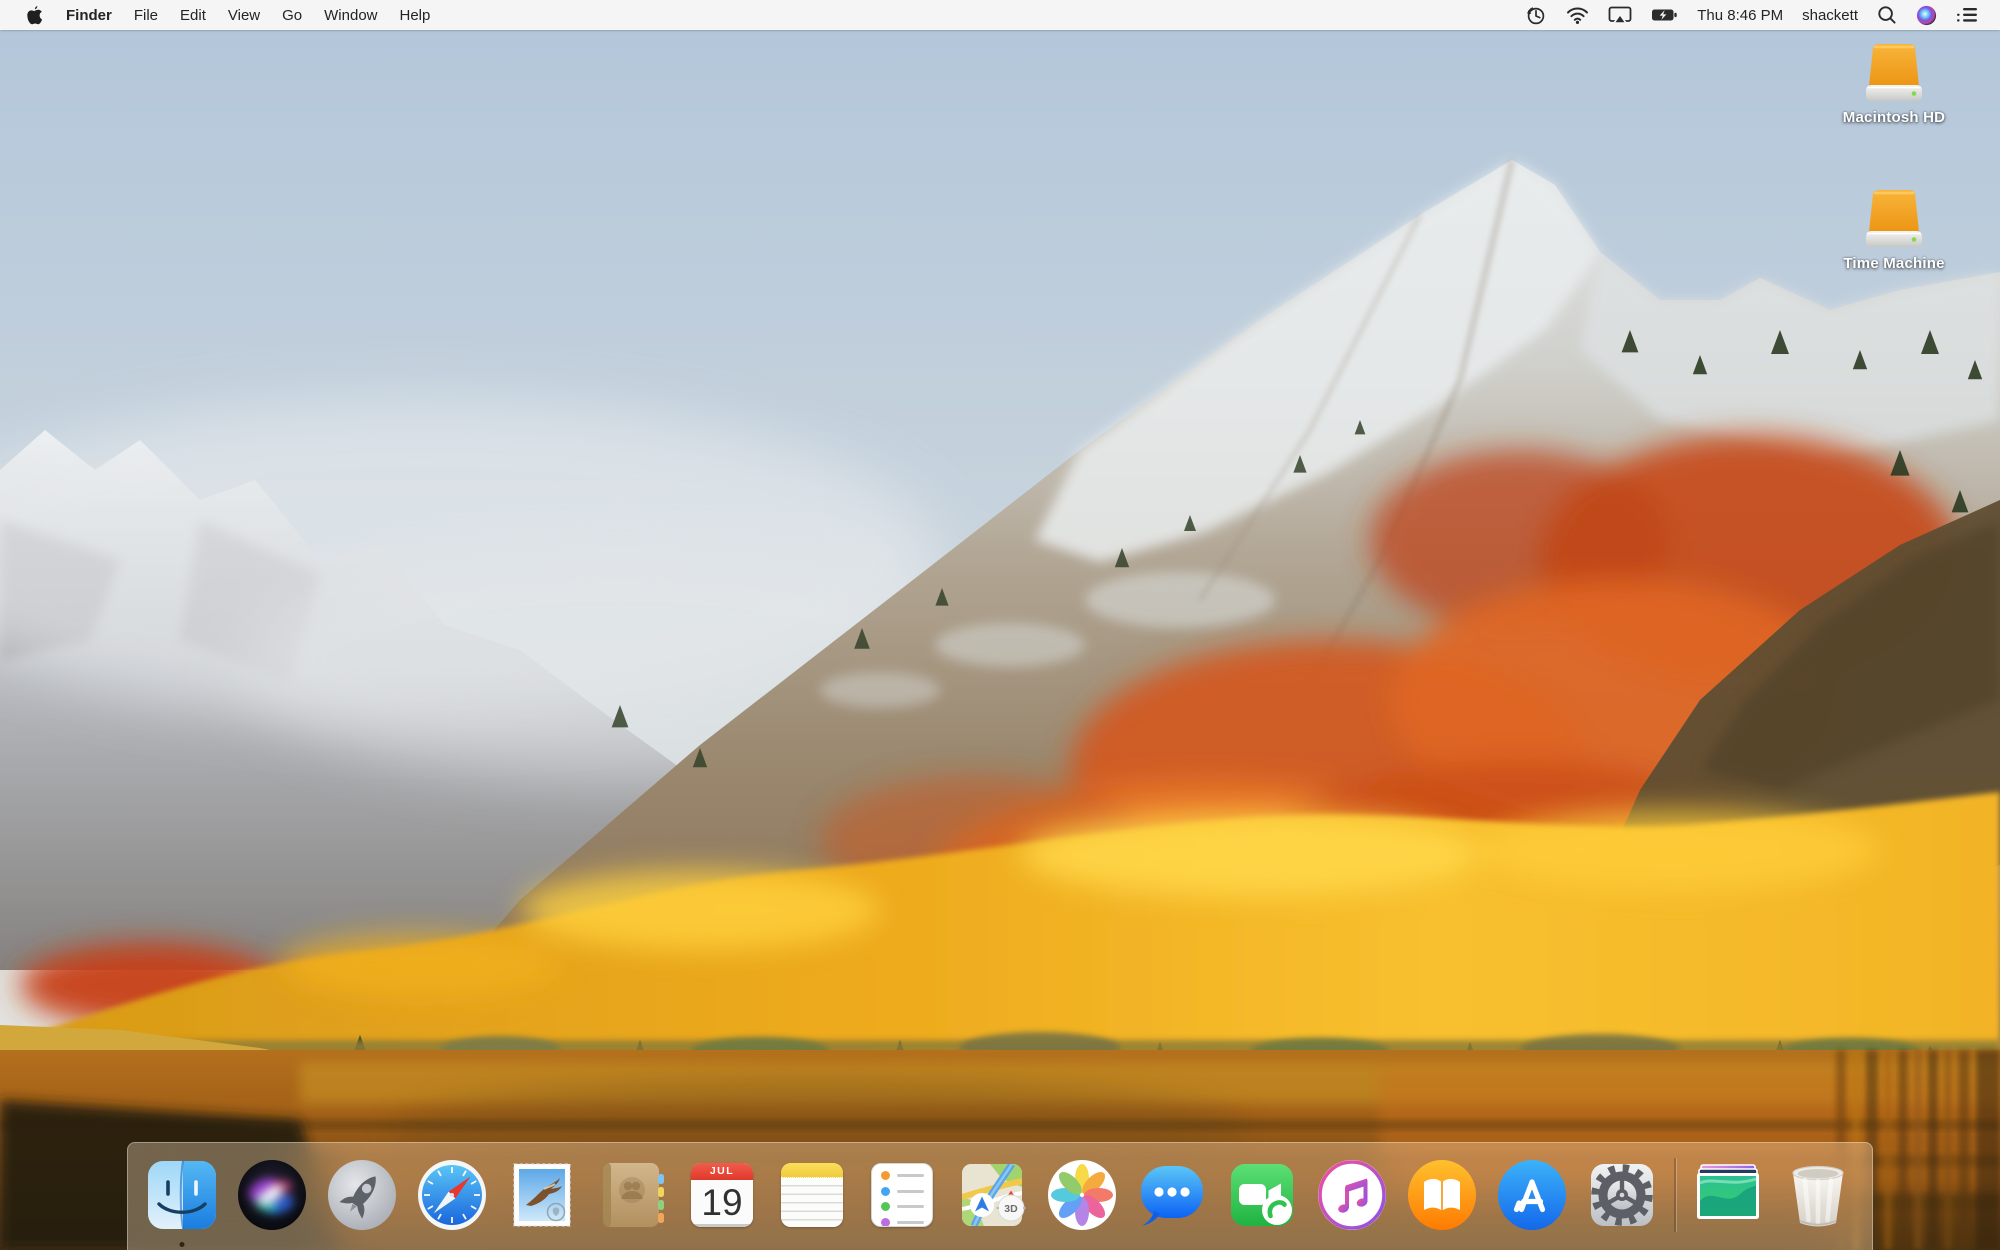 The width and height of the screenshot is (2000, 1250). I want to click on dock-photos, so click(1082, 1195).